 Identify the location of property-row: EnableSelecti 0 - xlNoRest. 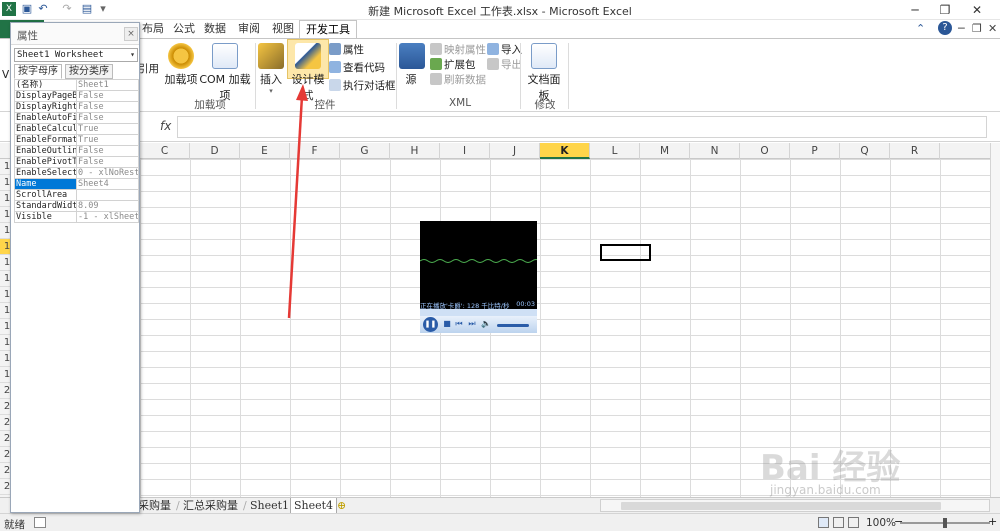
(76, 173).